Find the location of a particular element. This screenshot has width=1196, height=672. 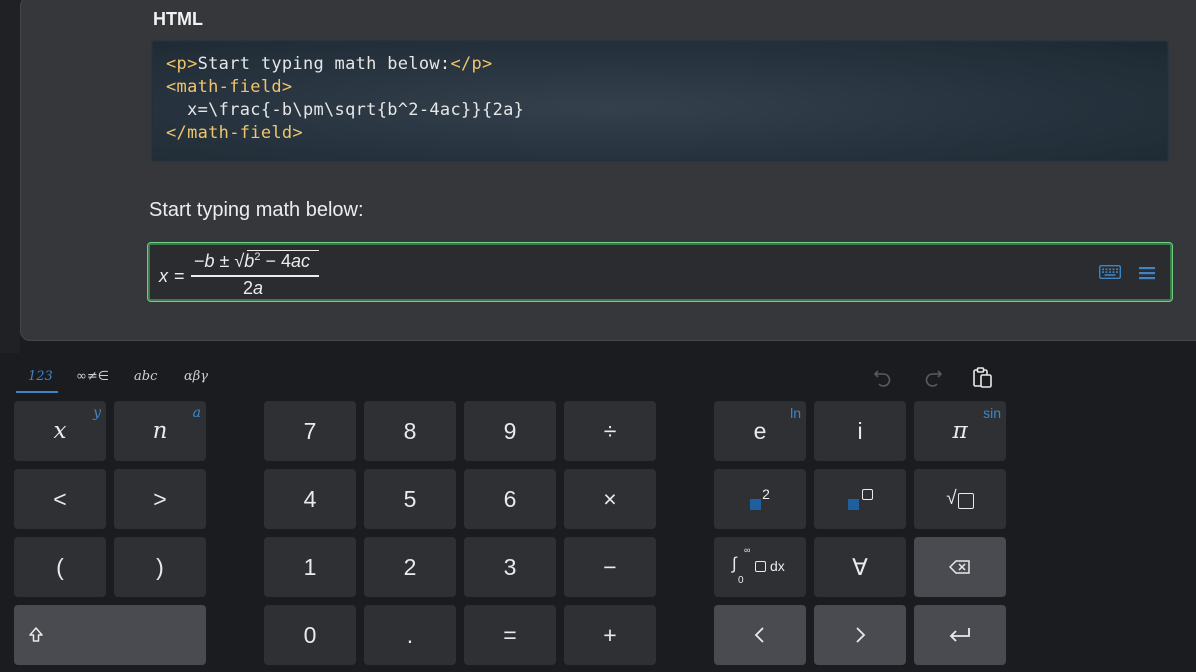

key-4: 4 is located at coordinates (310, 499).